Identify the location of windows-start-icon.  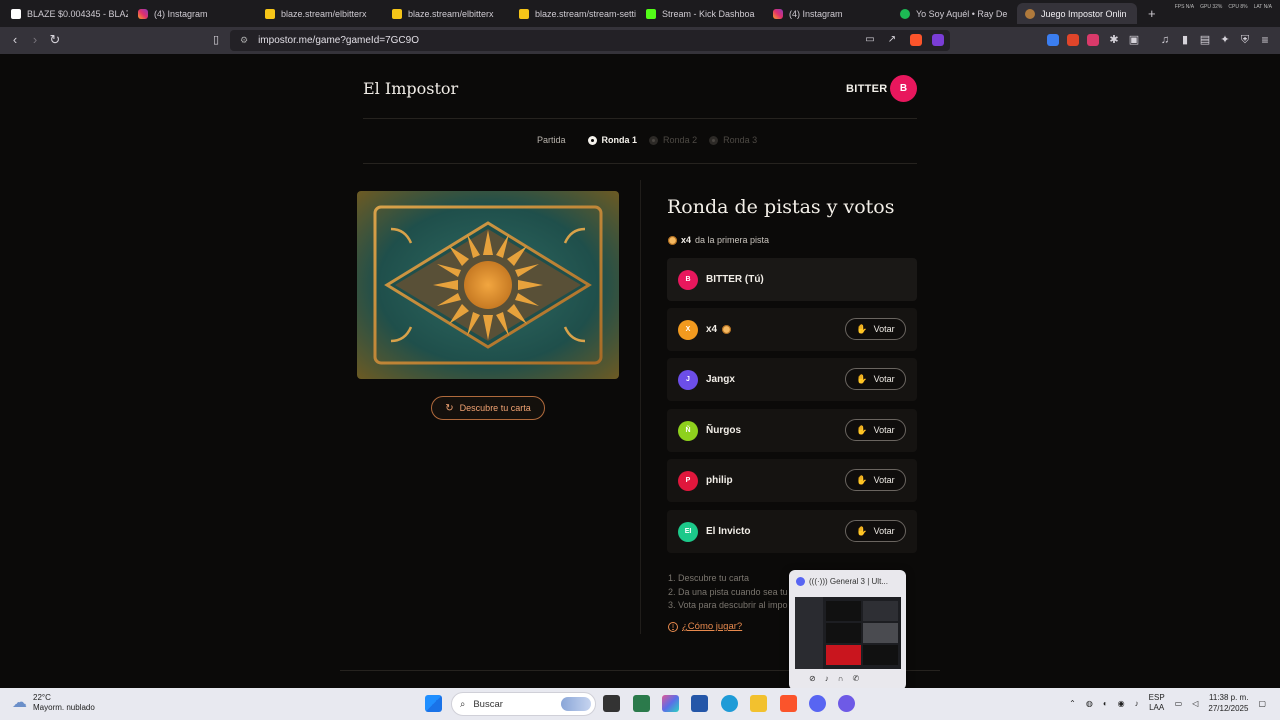
(433, 703).